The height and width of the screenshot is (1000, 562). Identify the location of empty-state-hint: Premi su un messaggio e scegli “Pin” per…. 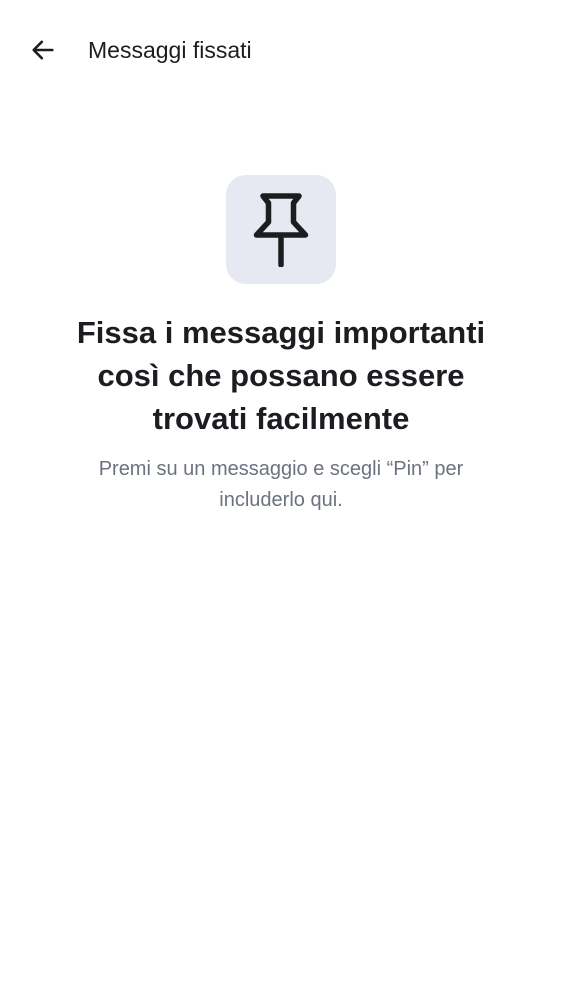
(281, 484).